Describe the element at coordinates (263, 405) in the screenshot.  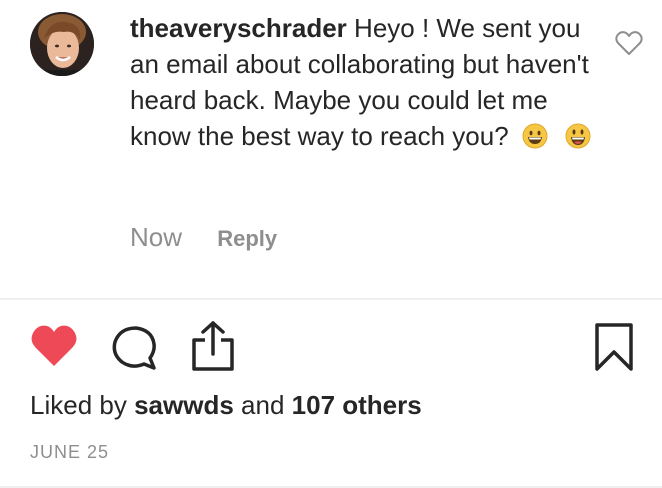
I see `likes-and: and` at that location.